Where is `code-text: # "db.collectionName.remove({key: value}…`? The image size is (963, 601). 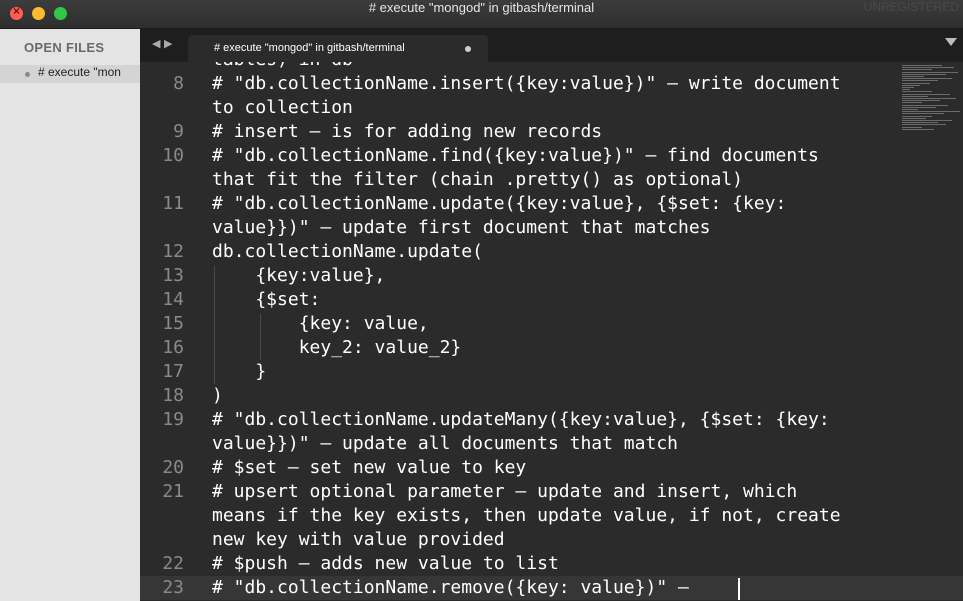
code-text: # "db.collectionName.remove({key: value}… is located at coordinates (456, 588).